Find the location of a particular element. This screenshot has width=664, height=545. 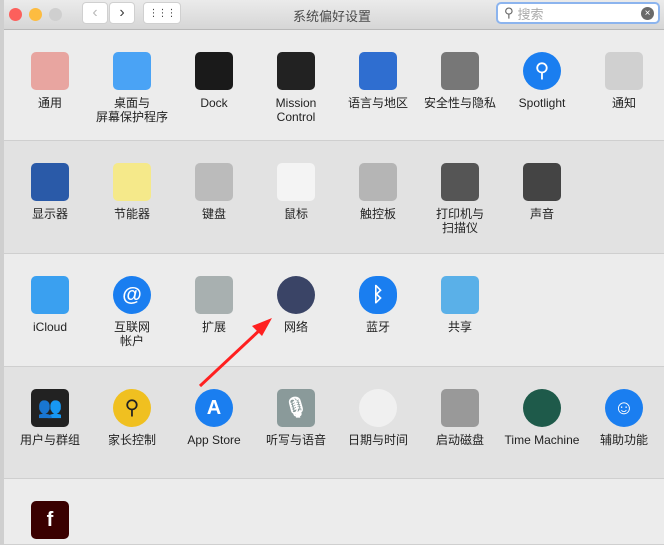

red-annotation-arrow is located at coordinates (235, 353).